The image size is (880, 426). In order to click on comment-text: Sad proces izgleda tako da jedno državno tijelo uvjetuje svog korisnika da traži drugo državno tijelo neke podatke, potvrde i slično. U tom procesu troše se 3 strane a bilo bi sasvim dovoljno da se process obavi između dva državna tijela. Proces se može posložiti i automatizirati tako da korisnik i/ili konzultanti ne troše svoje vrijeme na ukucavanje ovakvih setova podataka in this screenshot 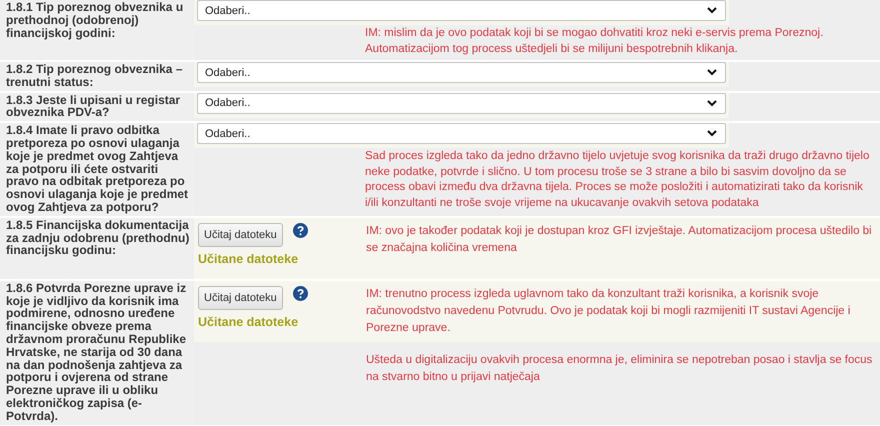, I will do `click(617, 180)`.